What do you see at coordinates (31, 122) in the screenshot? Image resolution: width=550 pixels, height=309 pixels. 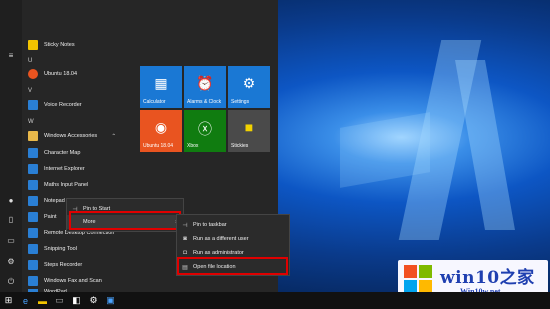 I see `section-letter: W` at bounding box center [31, 122].